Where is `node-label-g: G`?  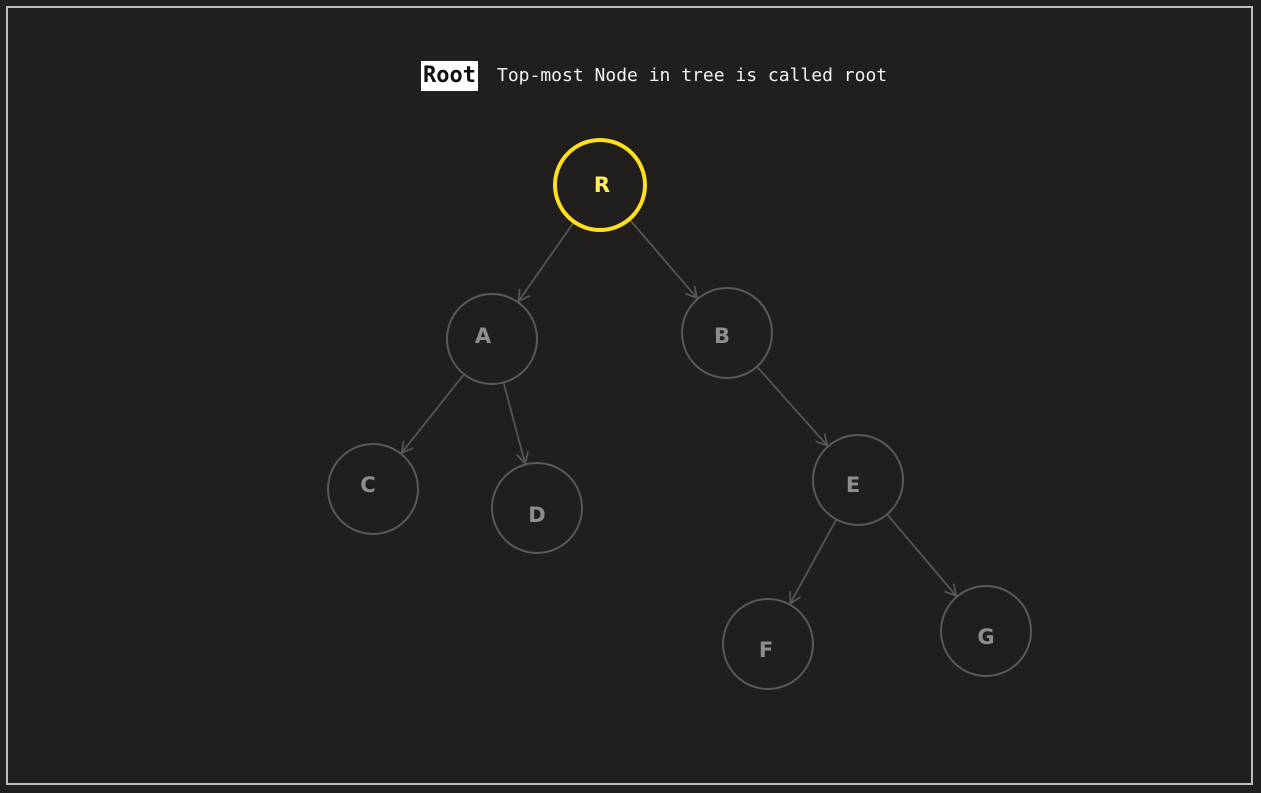 node-label-g: G is located at coordinates (985, 637).